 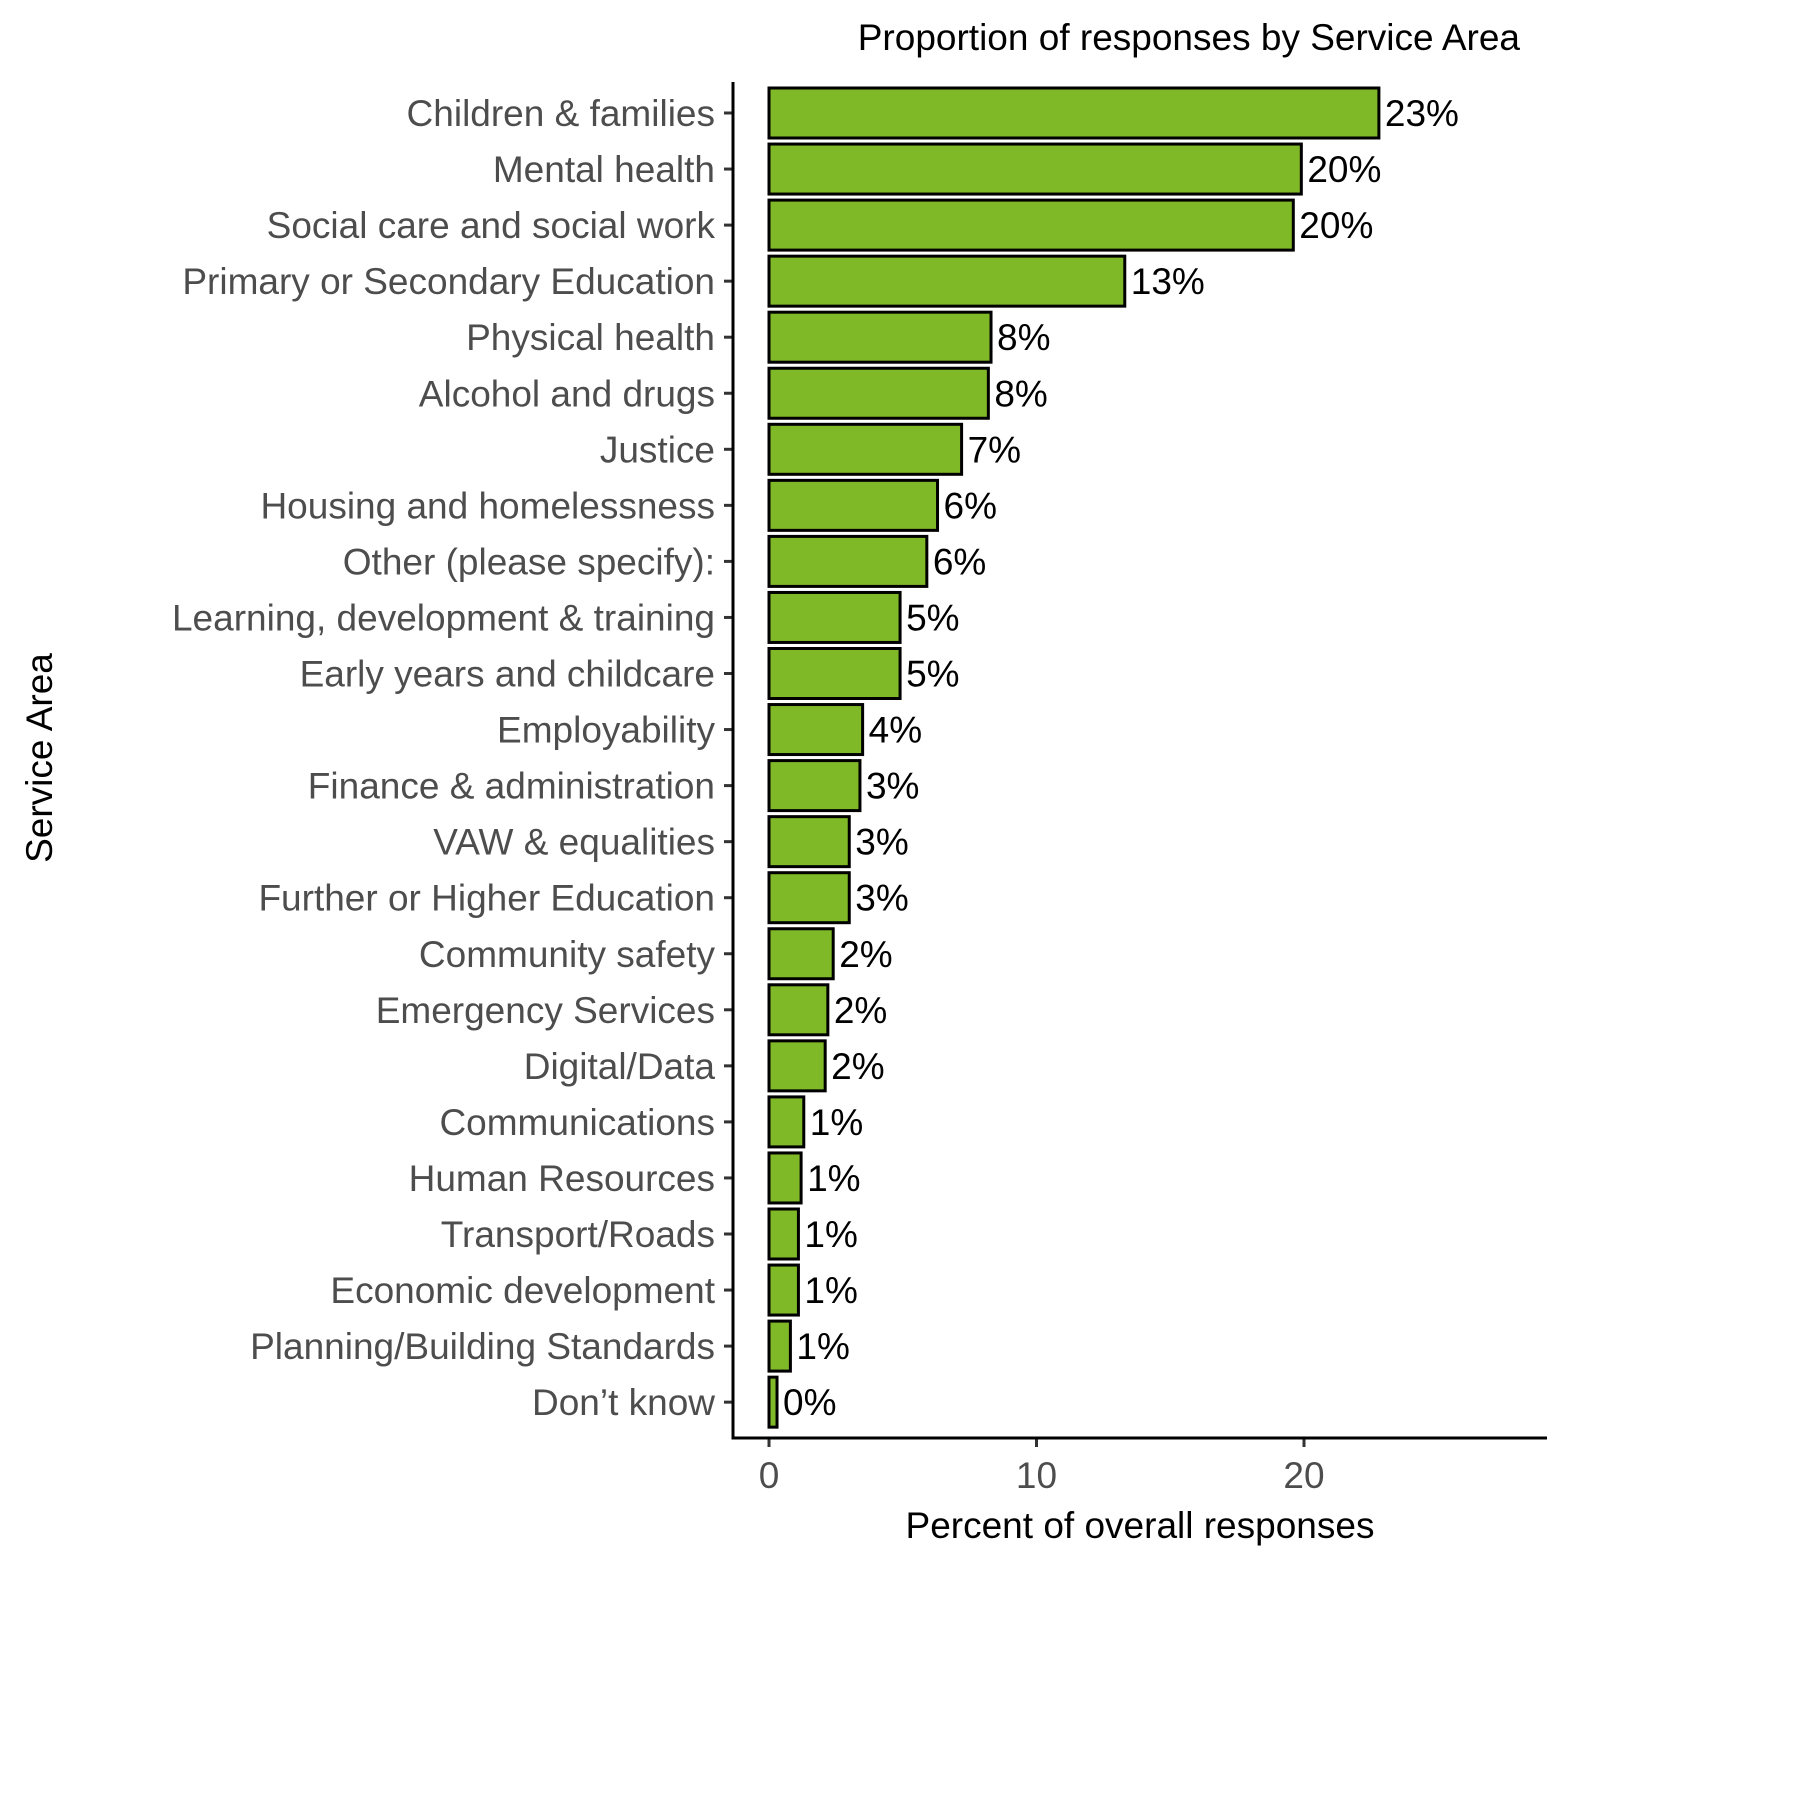 What do you see at coordinates (620, 1066) in the screenshot?
I see `y-tick-label: Digital/Data` at bounding box center [620, 1066].